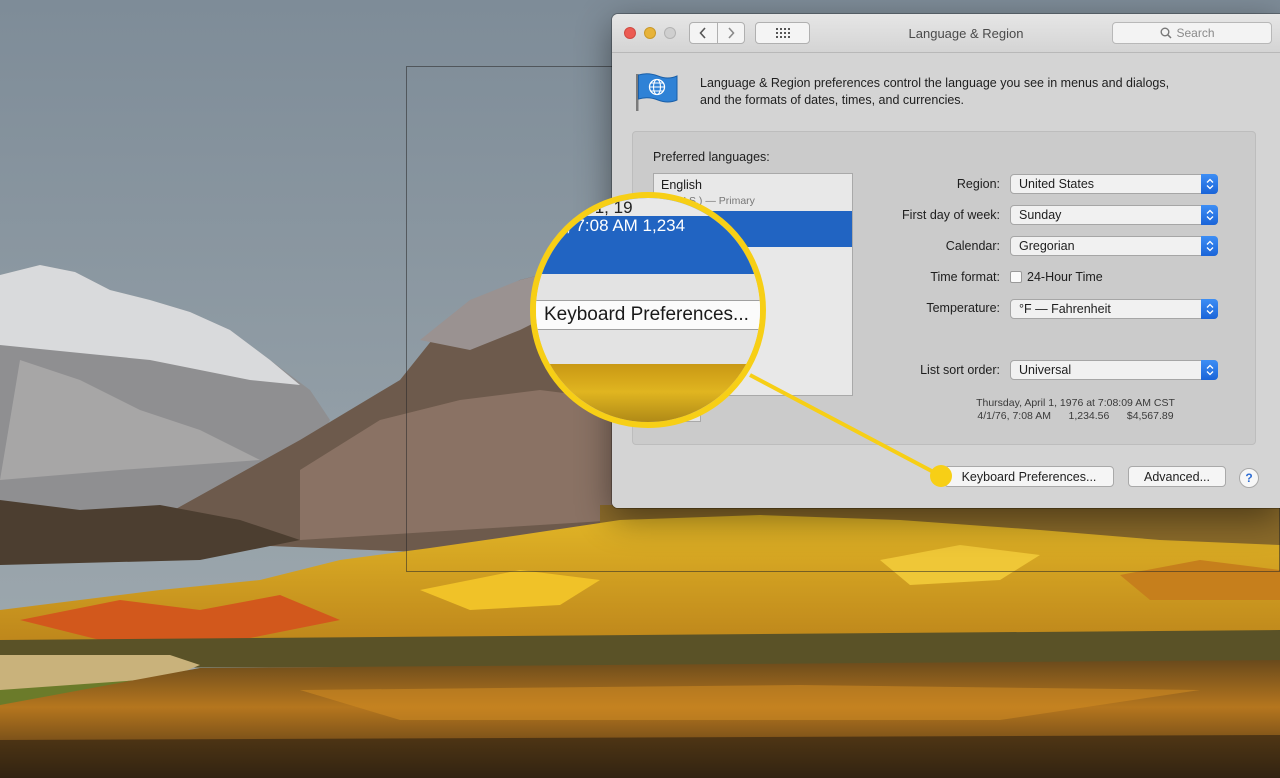 The image size is (1280, 778). Describe the element at coordinates (951, 215) in the screenshot. I see `first-day-label: First day of week:` at that location.